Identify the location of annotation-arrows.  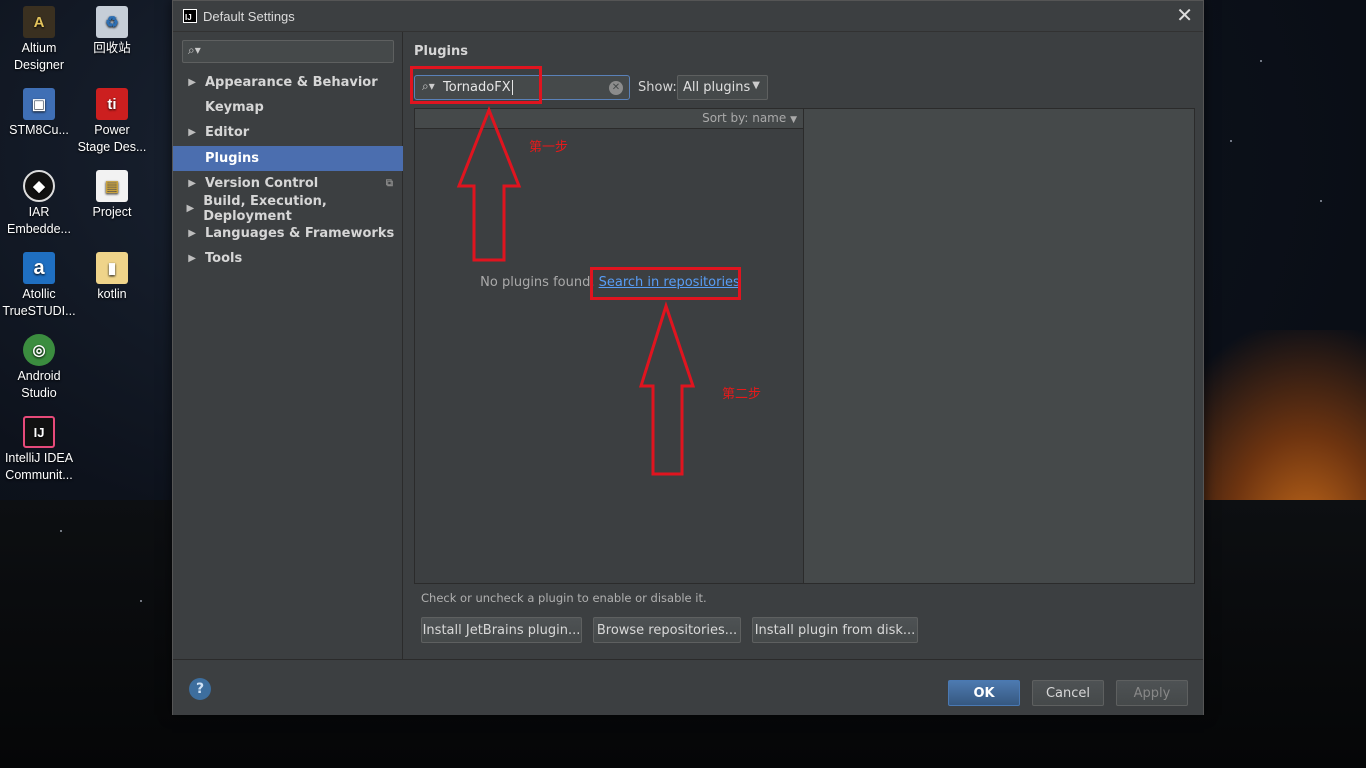
(576, 290).